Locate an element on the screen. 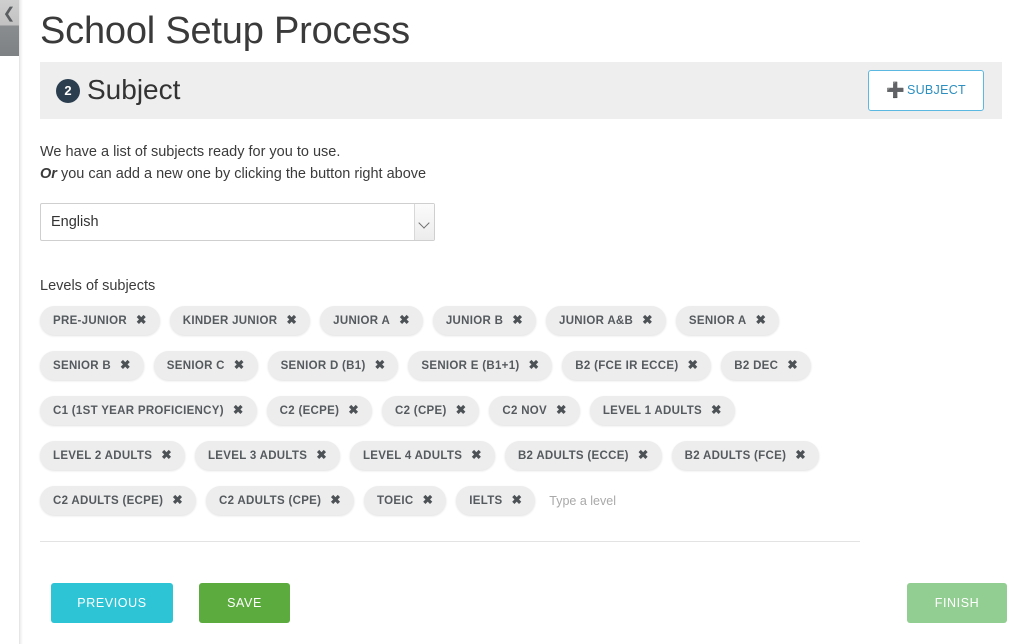 Image resolution: width=1024 pixels, height=644 pixels. level-tag-label: SENIOR B is located at coordinates (82, 365).